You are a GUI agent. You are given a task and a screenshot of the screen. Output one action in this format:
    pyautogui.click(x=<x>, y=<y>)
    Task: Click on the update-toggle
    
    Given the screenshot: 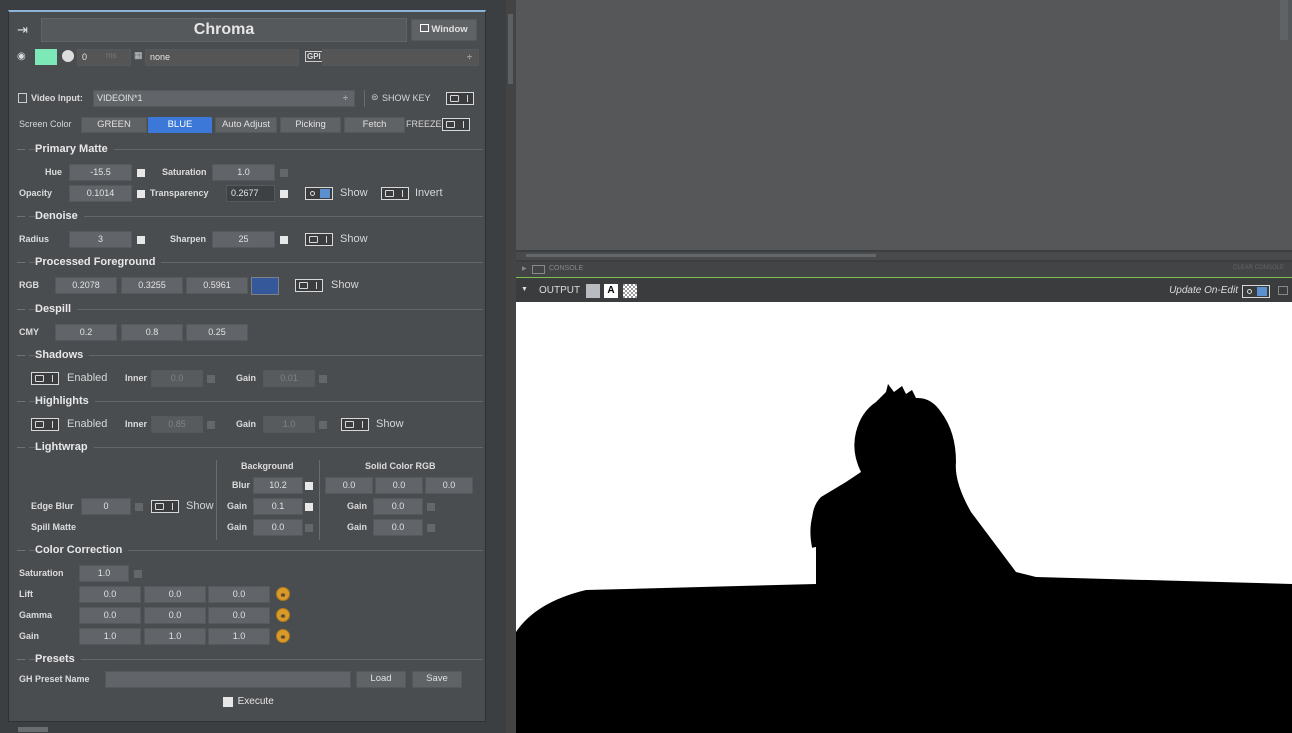 What is the action you would take?
    pyautogui.click(x=1256, y=291)
    